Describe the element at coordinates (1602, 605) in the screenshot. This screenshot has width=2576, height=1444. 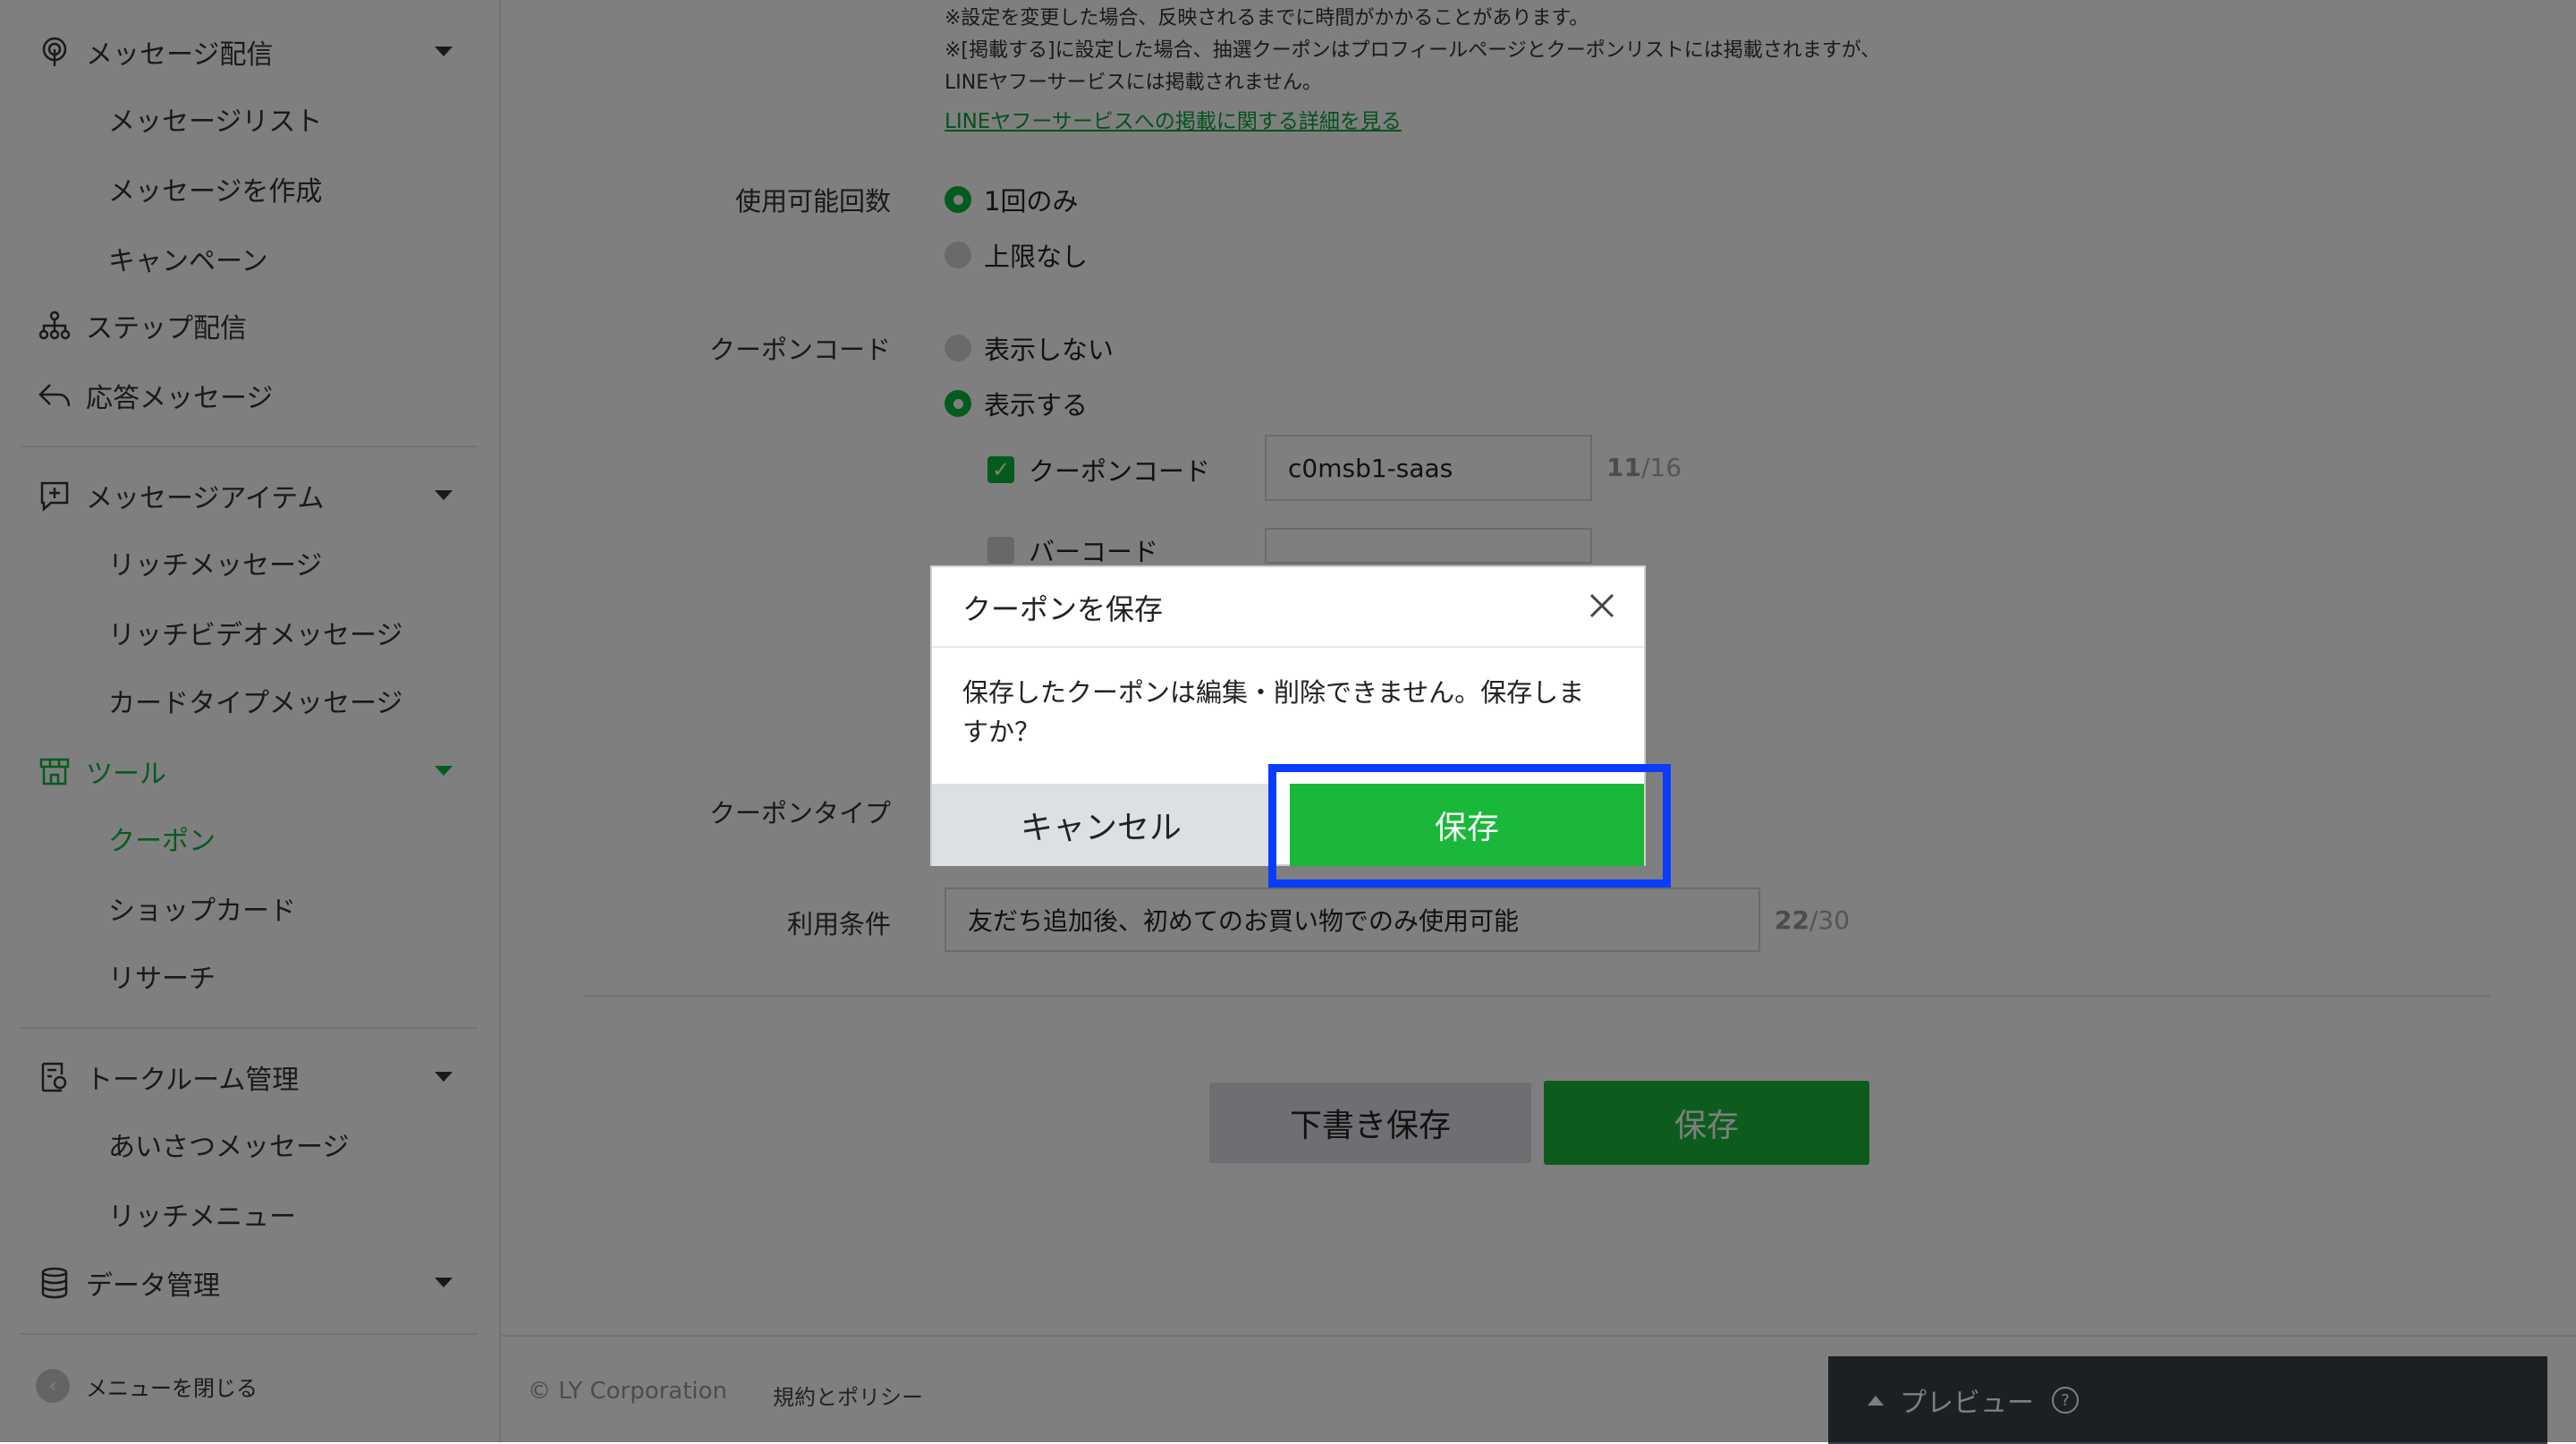
I see `close-icon` at that location.